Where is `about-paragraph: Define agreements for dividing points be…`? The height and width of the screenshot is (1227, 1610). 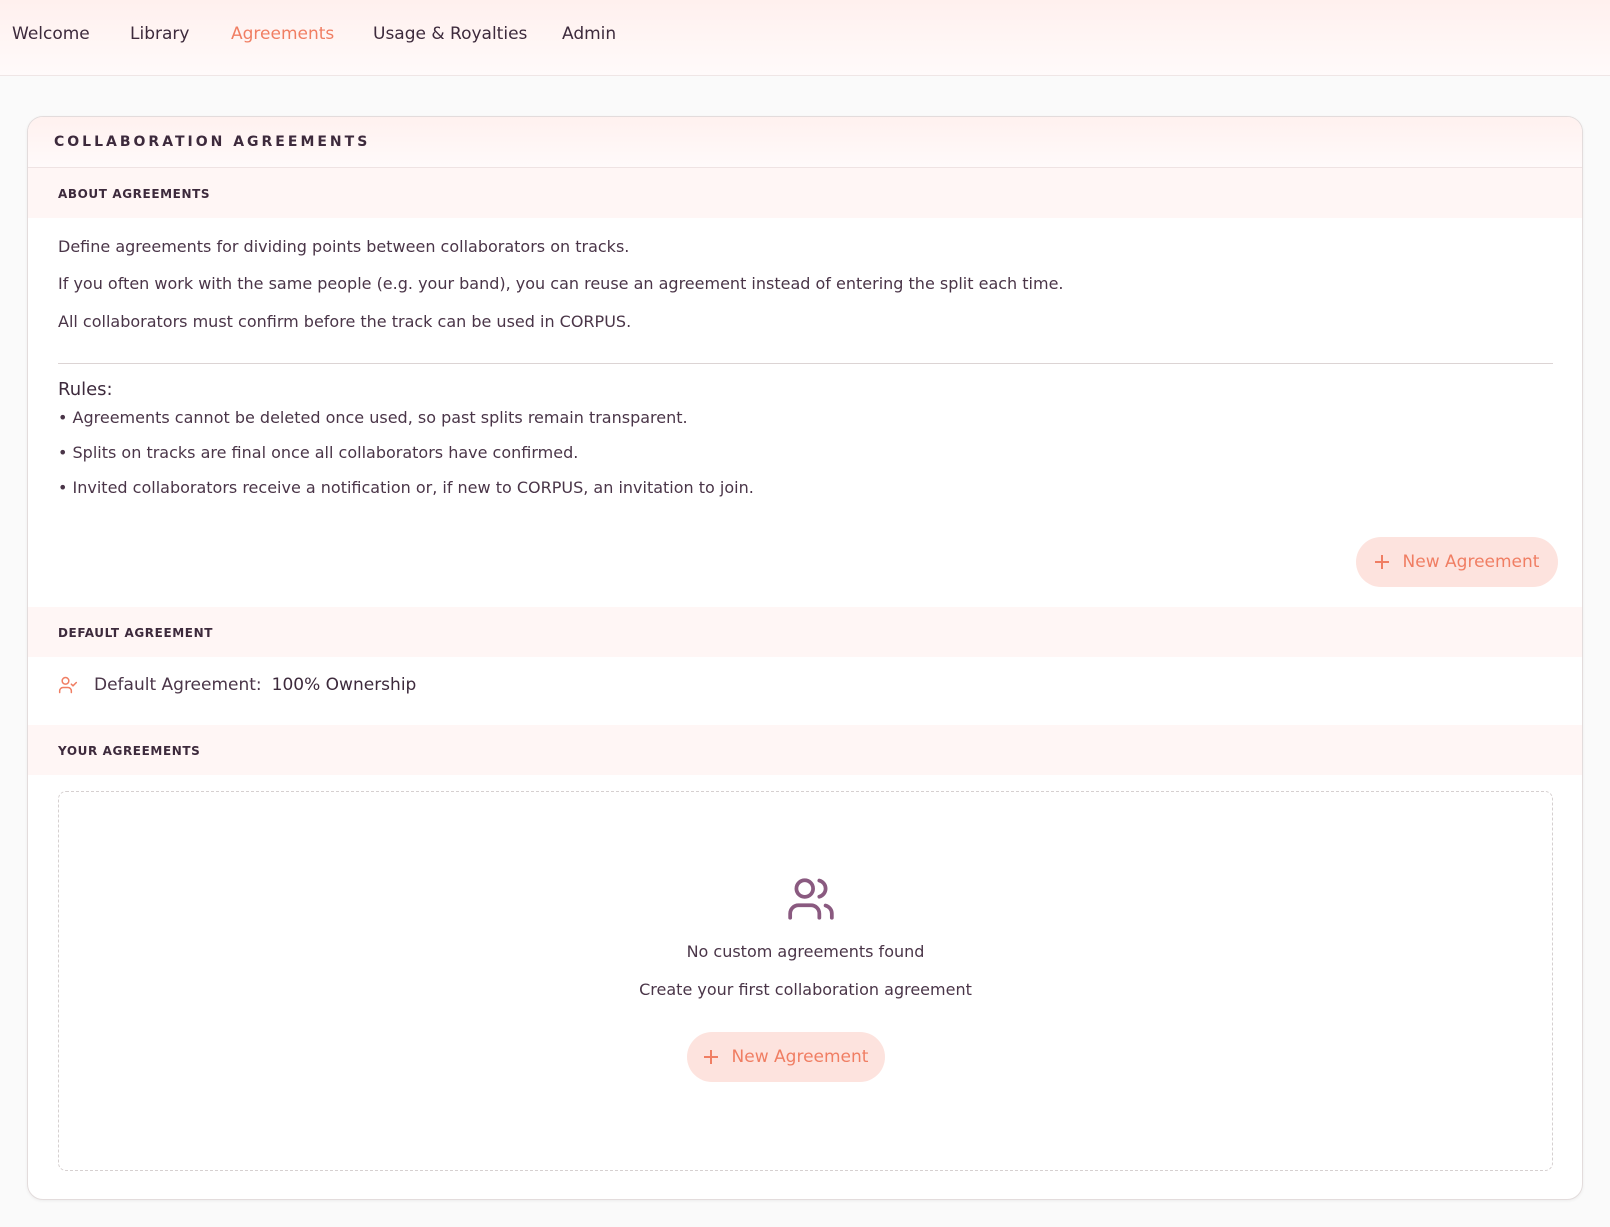
about-paragraph: Define agreements for dividing points be… is located at coordinates (344, 246).